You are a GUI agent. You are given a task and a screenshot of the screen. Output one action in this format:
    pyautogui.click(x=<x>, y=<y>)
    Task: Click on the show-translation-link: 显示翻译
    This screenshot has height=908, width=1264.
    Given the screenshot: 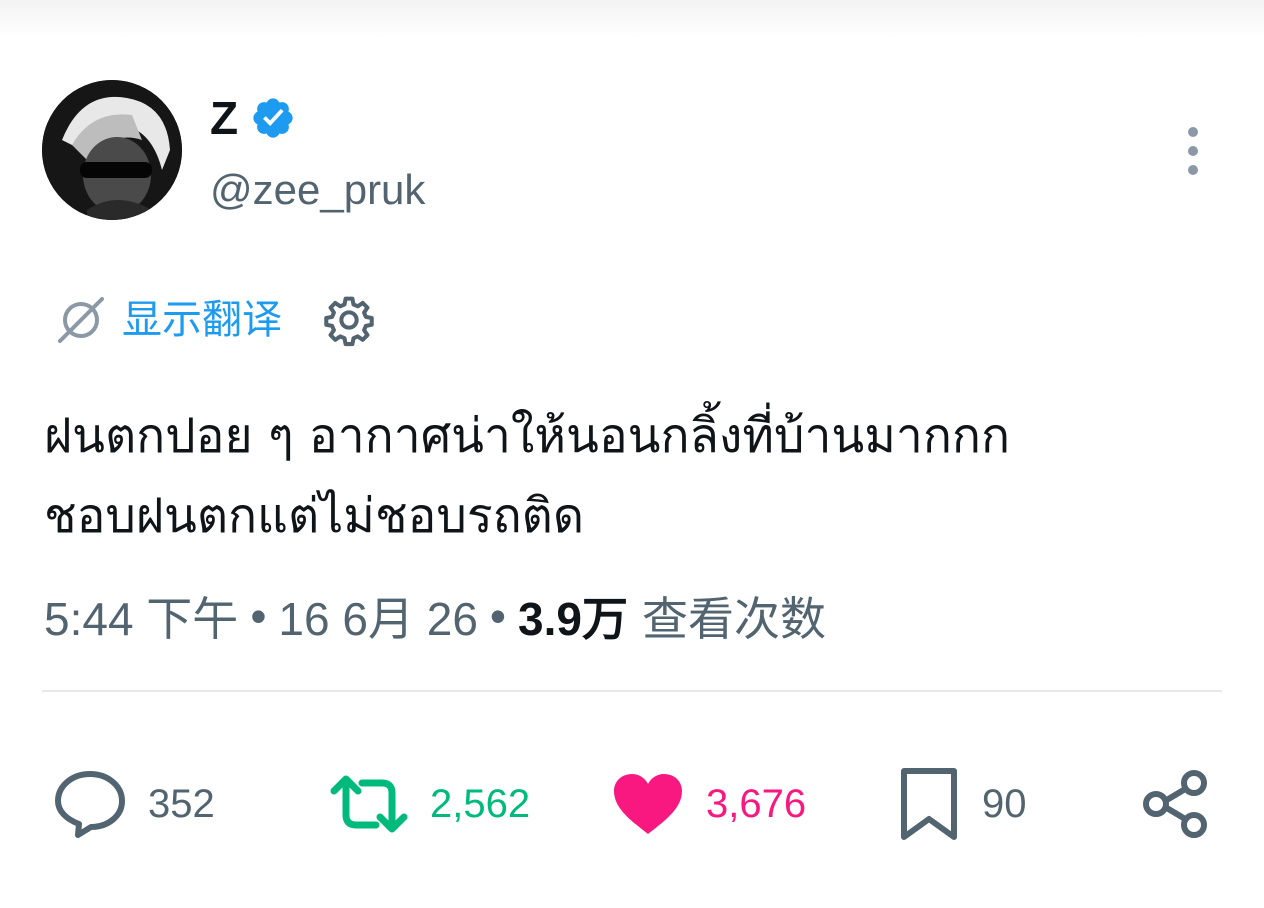 What is the action you would take?
    pyautogui.click(x=202, y=320)
    